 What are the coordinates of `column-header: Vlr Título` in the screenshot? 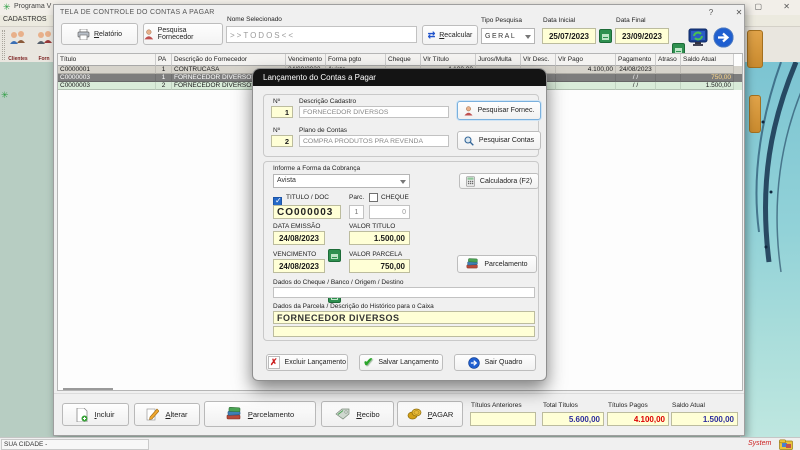 It's located at (448, 60).